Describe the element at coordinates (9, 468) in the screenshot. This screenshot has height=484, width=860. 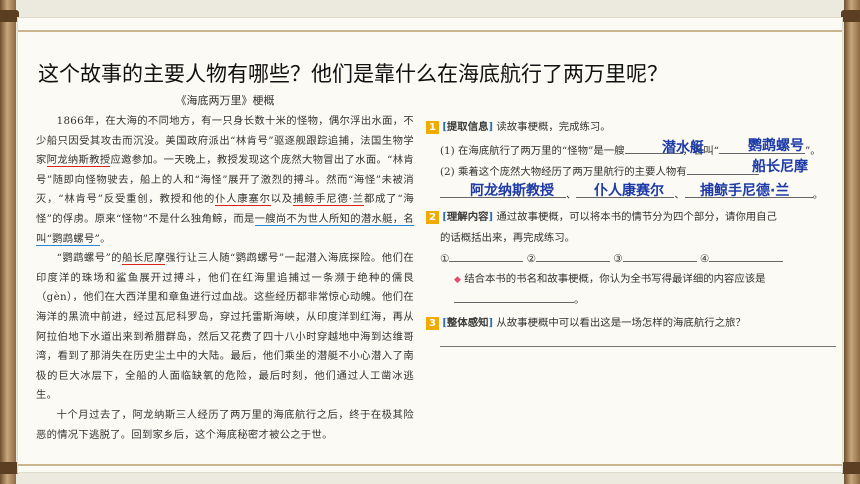
I see `rod-cap-bottom-left` at that location.